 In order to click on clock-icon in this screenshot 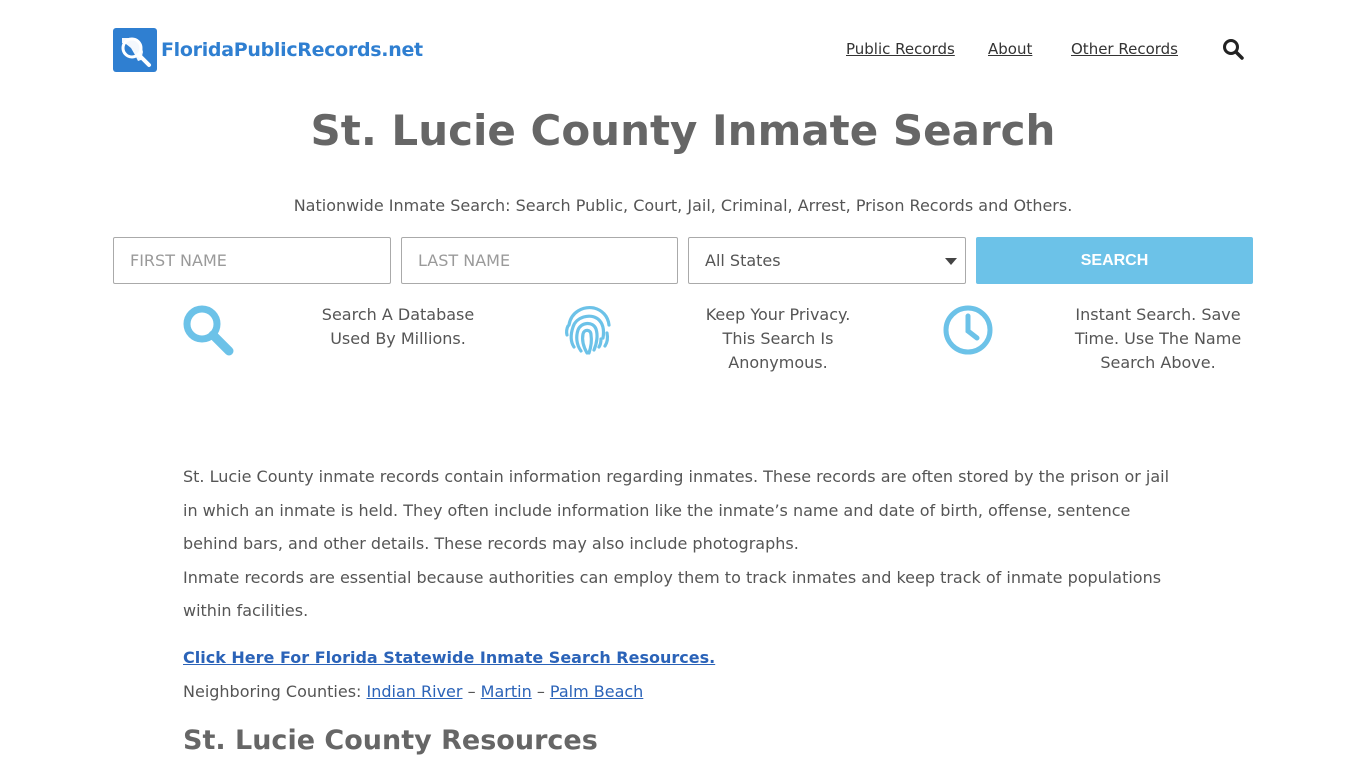, I will do `click(968, 330)`.